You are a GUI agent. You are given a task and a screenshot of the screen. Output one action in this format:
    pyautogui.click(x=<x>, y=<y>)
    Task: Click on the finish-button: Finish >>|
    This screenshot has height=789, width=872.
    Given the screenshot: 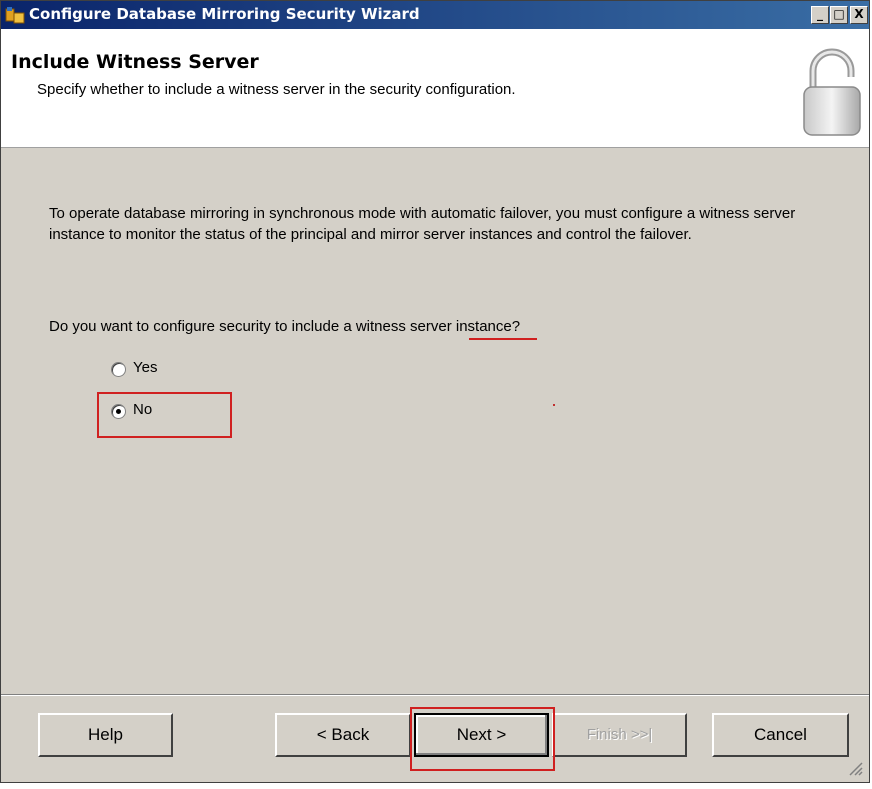 What is the action you would take?
    pyautogui.click(x=619, y=735)
    